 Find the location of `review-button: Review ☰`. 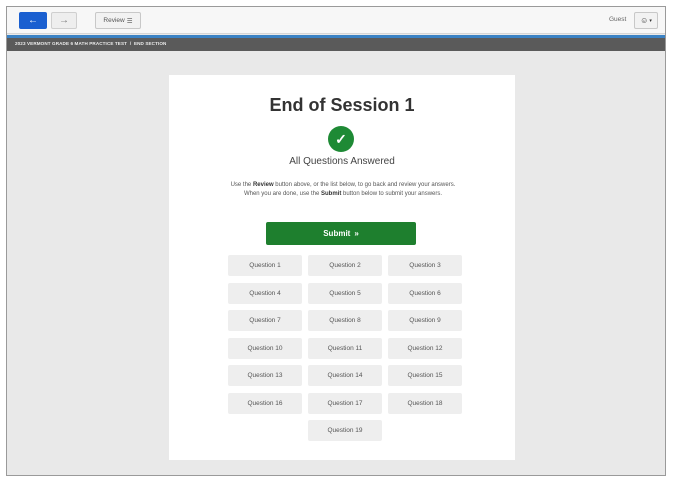

review-button: Review ☰ is located at coordinates (118, 20).